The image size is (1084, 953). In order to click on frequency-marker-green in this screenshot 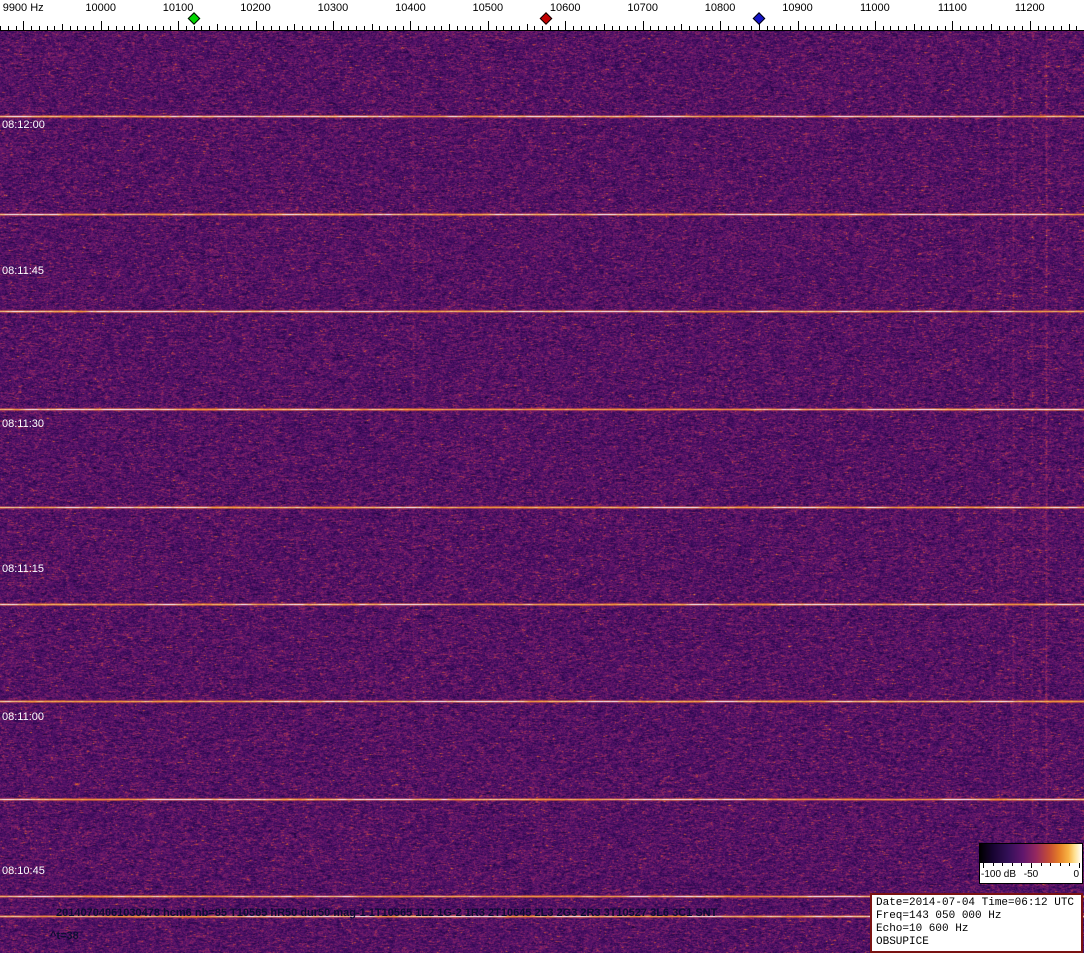, I will do `click(193, 18)`.